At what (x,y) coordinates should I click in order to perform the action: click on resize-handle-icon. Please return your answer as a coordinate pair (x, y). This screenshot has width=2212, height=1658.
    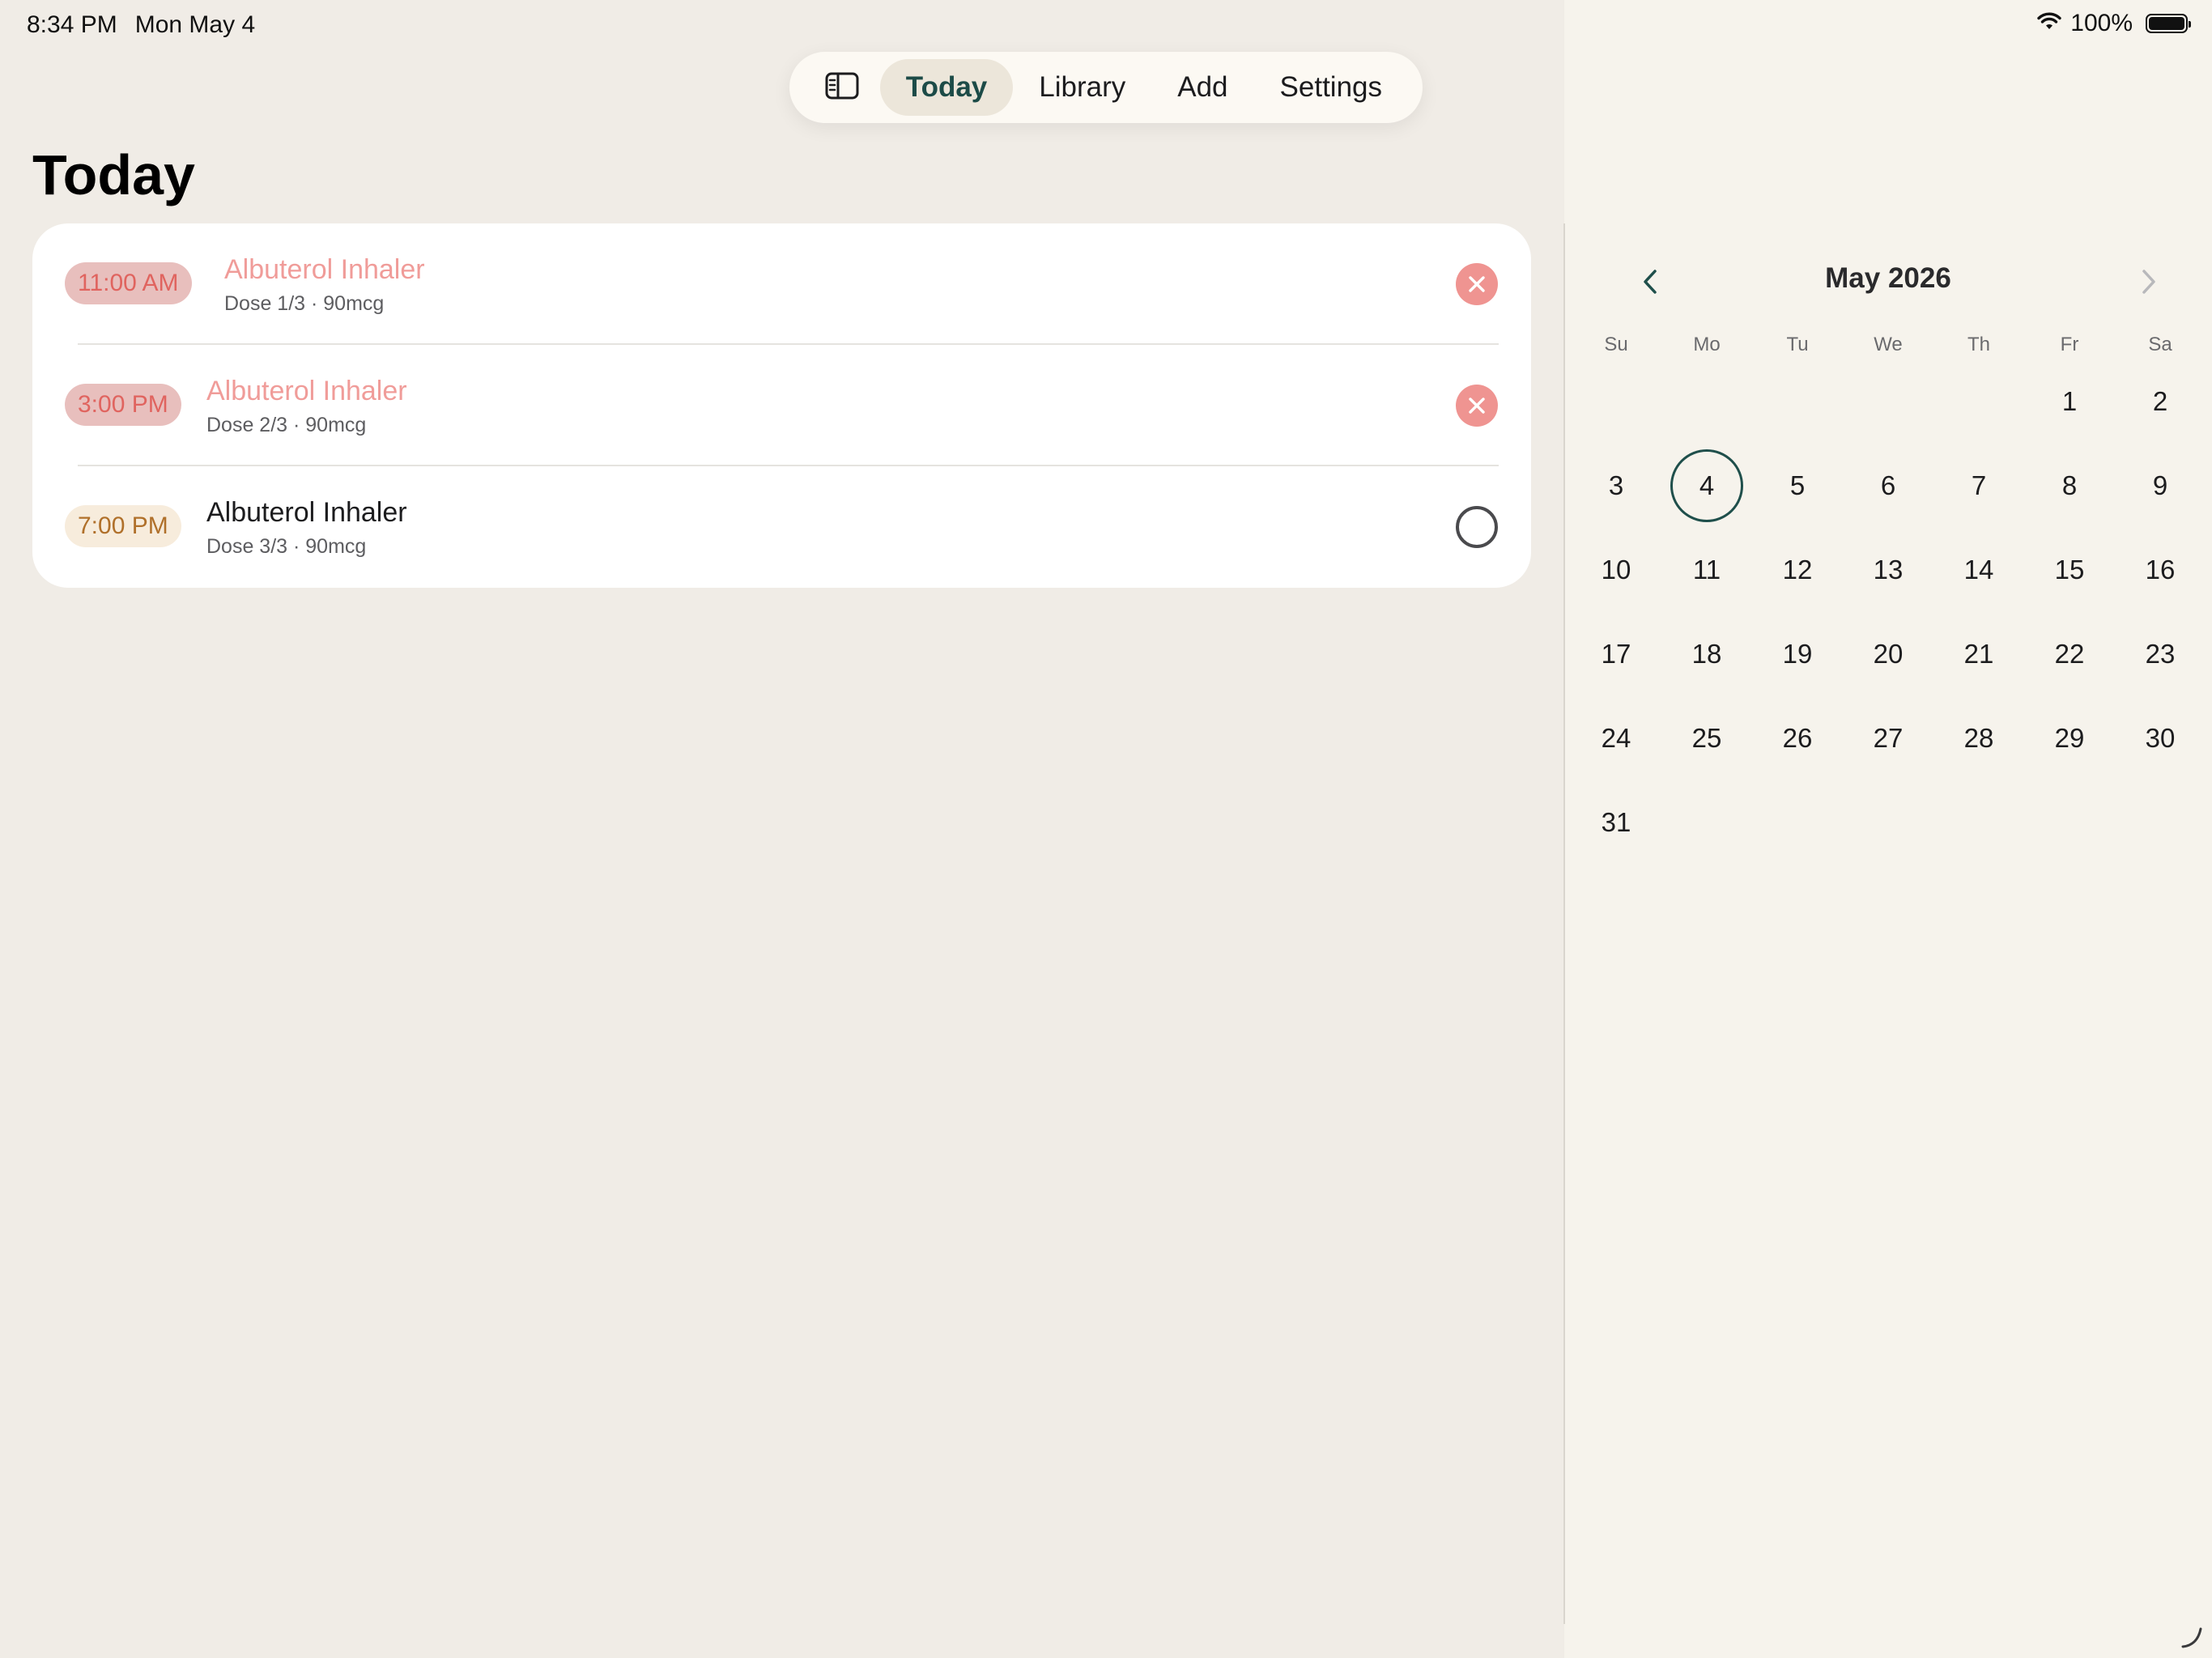
    Looking at the image, I should click on (2191, 1637).